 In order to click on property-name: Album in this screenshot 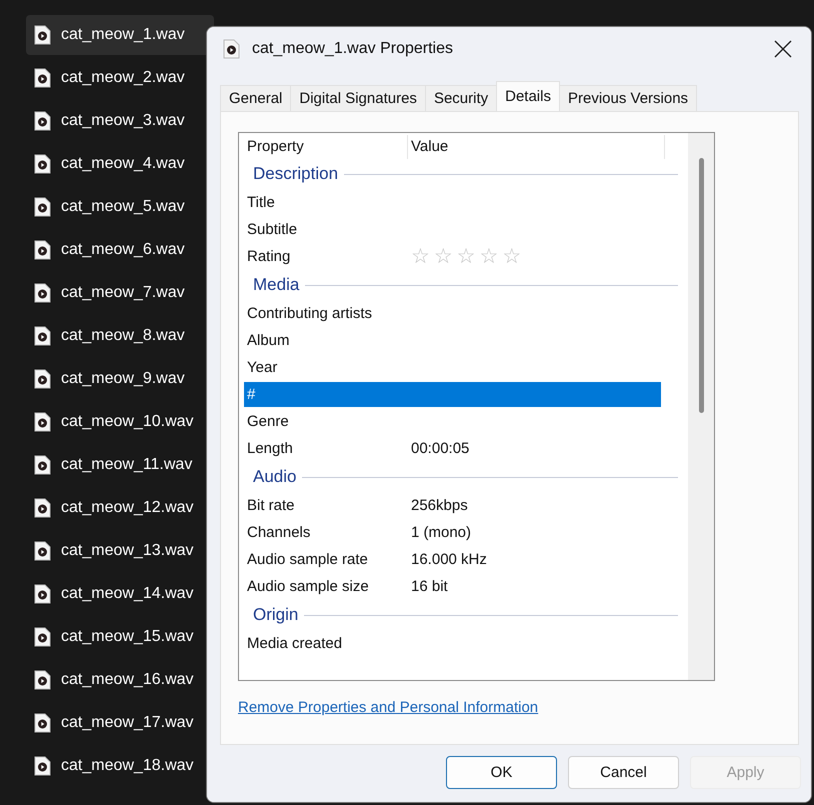, I will do `click(268, 340)`.